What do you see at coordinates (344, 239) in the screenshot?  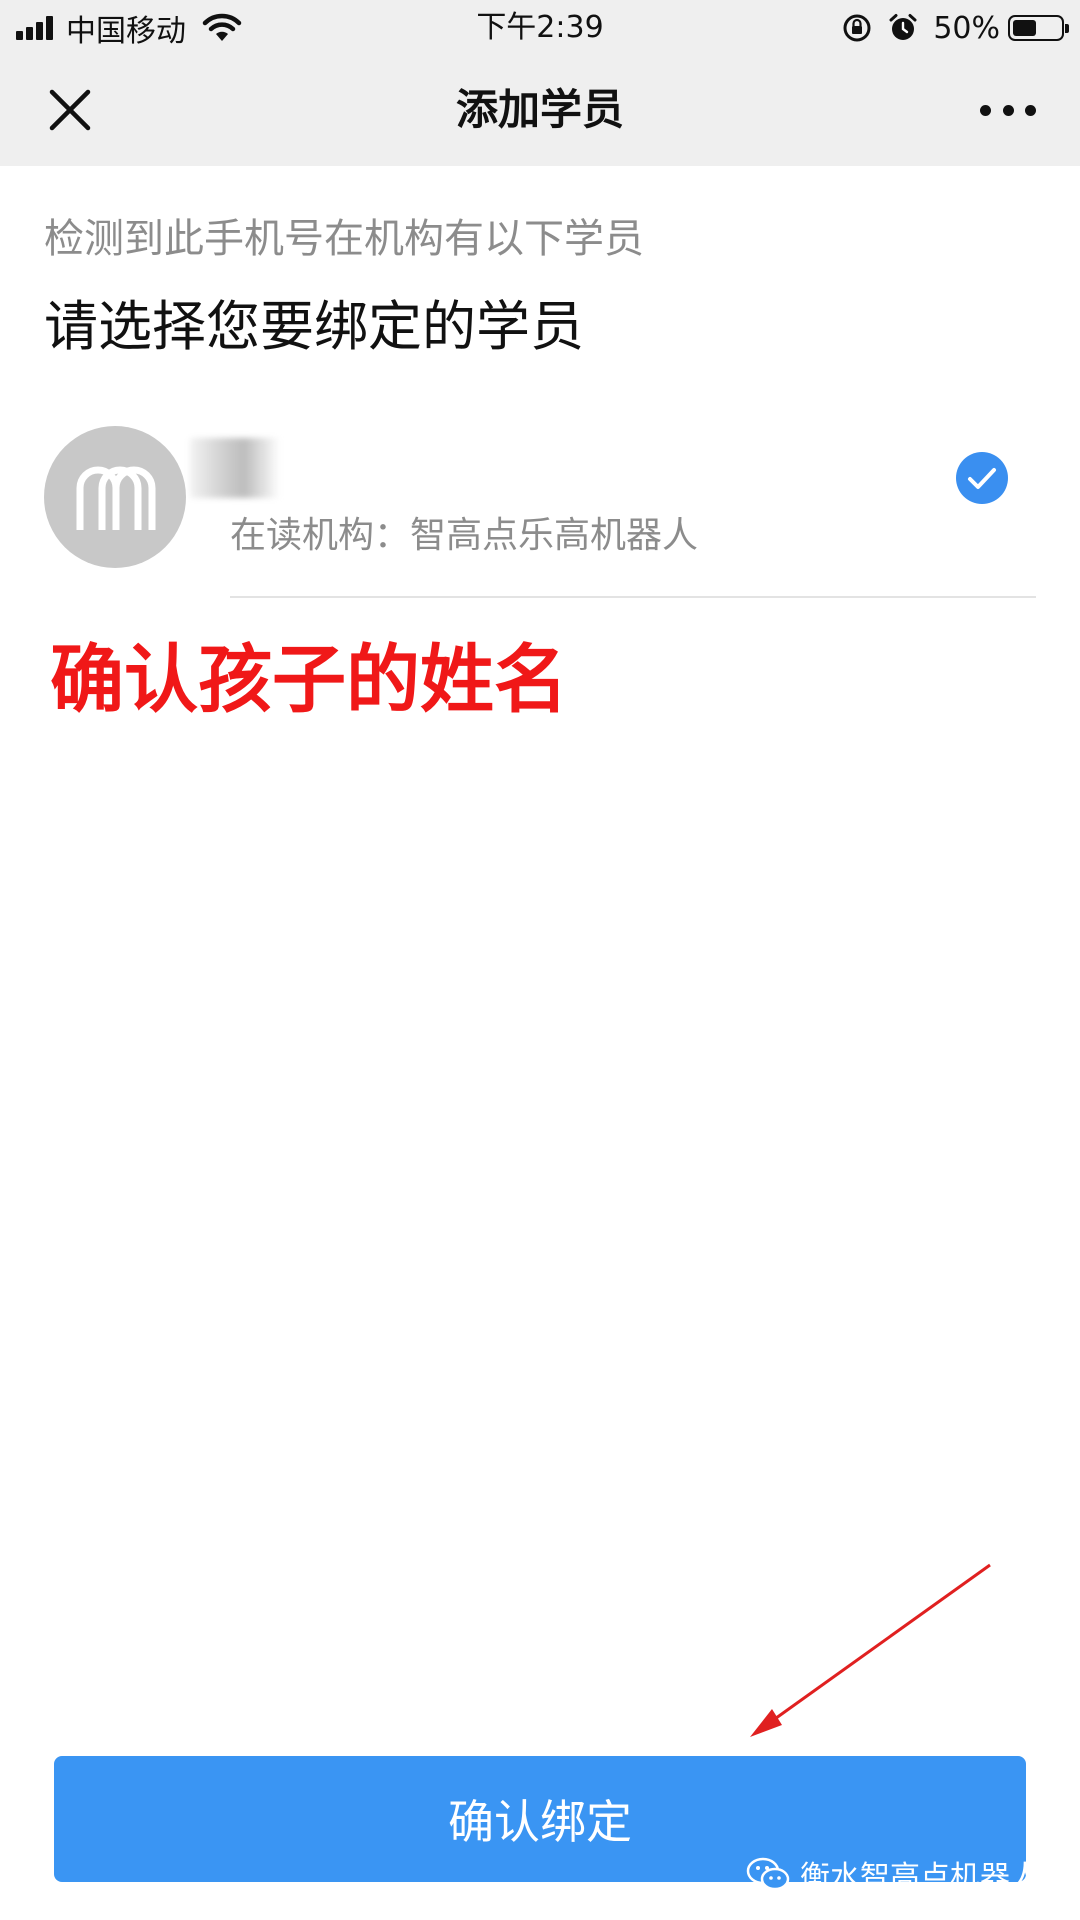 I see `detection-hint: 检测到此手机号在机构有以下学员` at bounding box center [344, 239].